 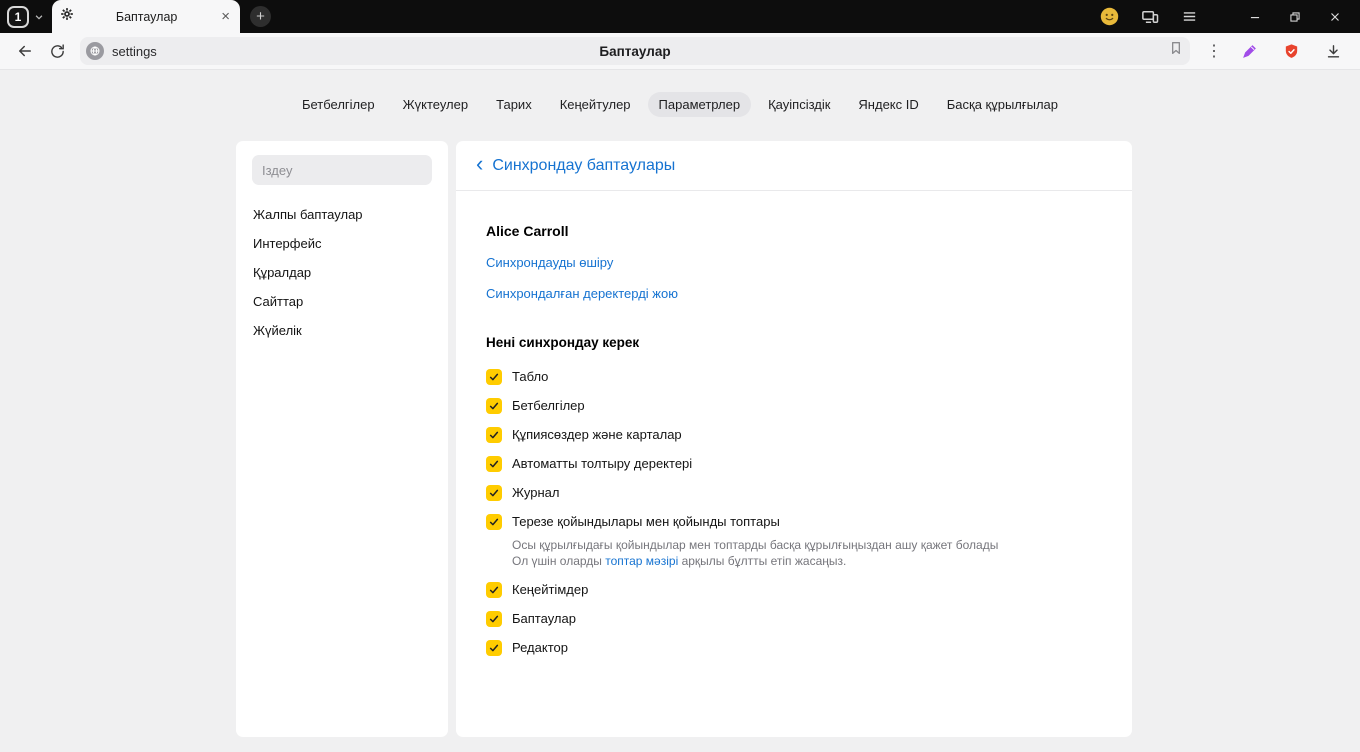 I want to click on url-text: settings, so click(x=134, y=51).